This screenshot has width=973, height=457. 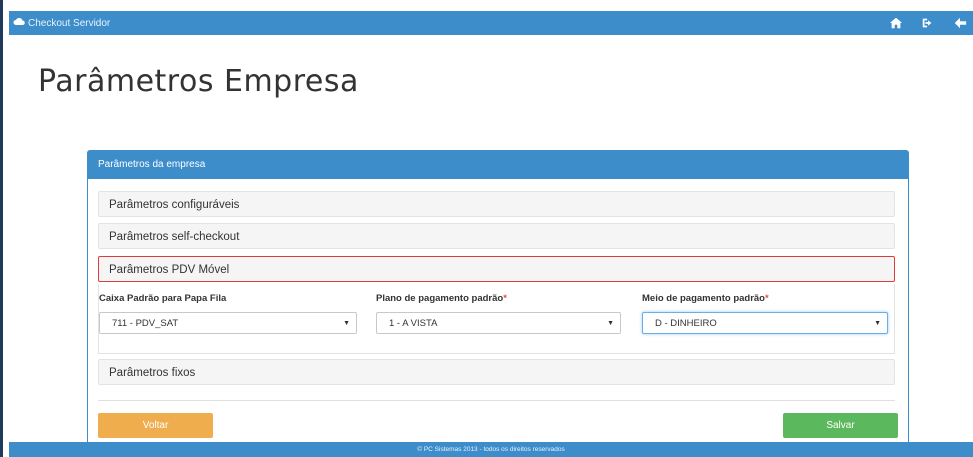 I want to click on section-configuraveis: Parâmetros configuráveis, so click(x=496, y=204).